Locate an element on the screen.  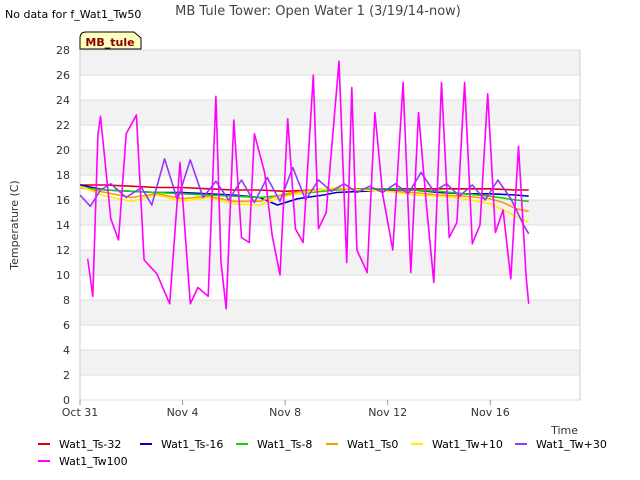
y-tick-label: 28 is located at coordinates (63, 50).